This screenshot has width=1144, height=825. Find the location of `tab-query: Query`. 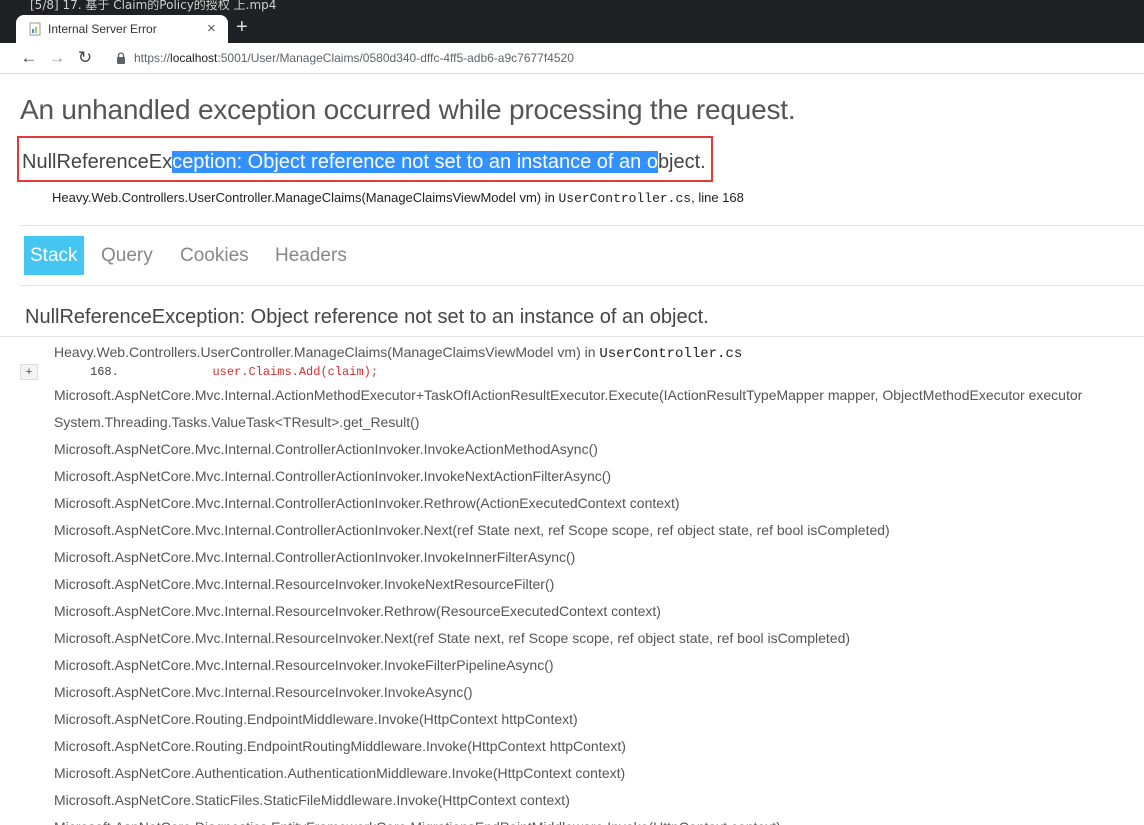

tab-query: Query is located at coordinates (127, 255).